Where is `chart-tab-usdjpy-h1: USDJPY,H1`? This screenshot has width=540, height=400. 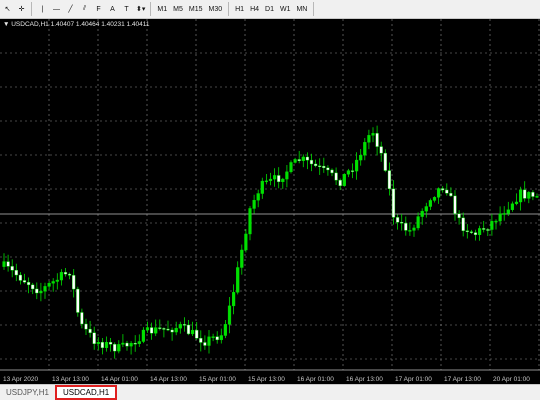 chart-tab-usdjpy-h1: USDJPY,H1 is located at coordinates (27, 393).